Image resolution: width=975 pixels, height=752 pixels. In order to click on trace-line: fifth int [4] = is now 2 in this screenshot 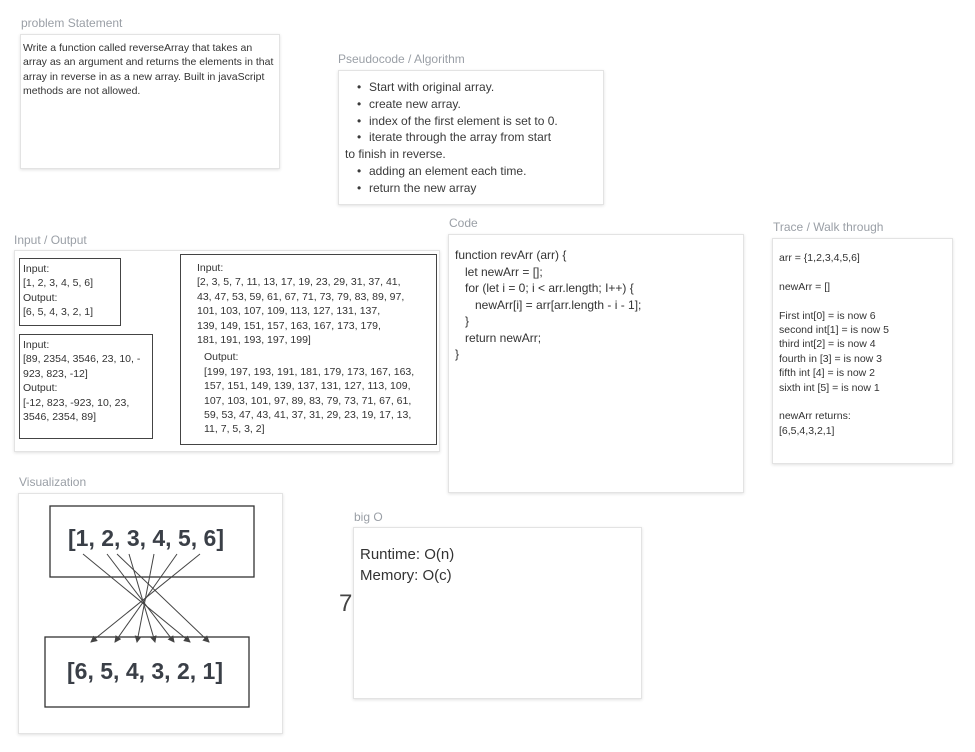, I will do `click(827, 373)`.